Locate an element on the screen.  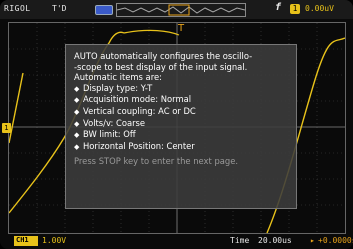
help-item: ◆ Display type: Y-T is located at coordinates (182, 89).